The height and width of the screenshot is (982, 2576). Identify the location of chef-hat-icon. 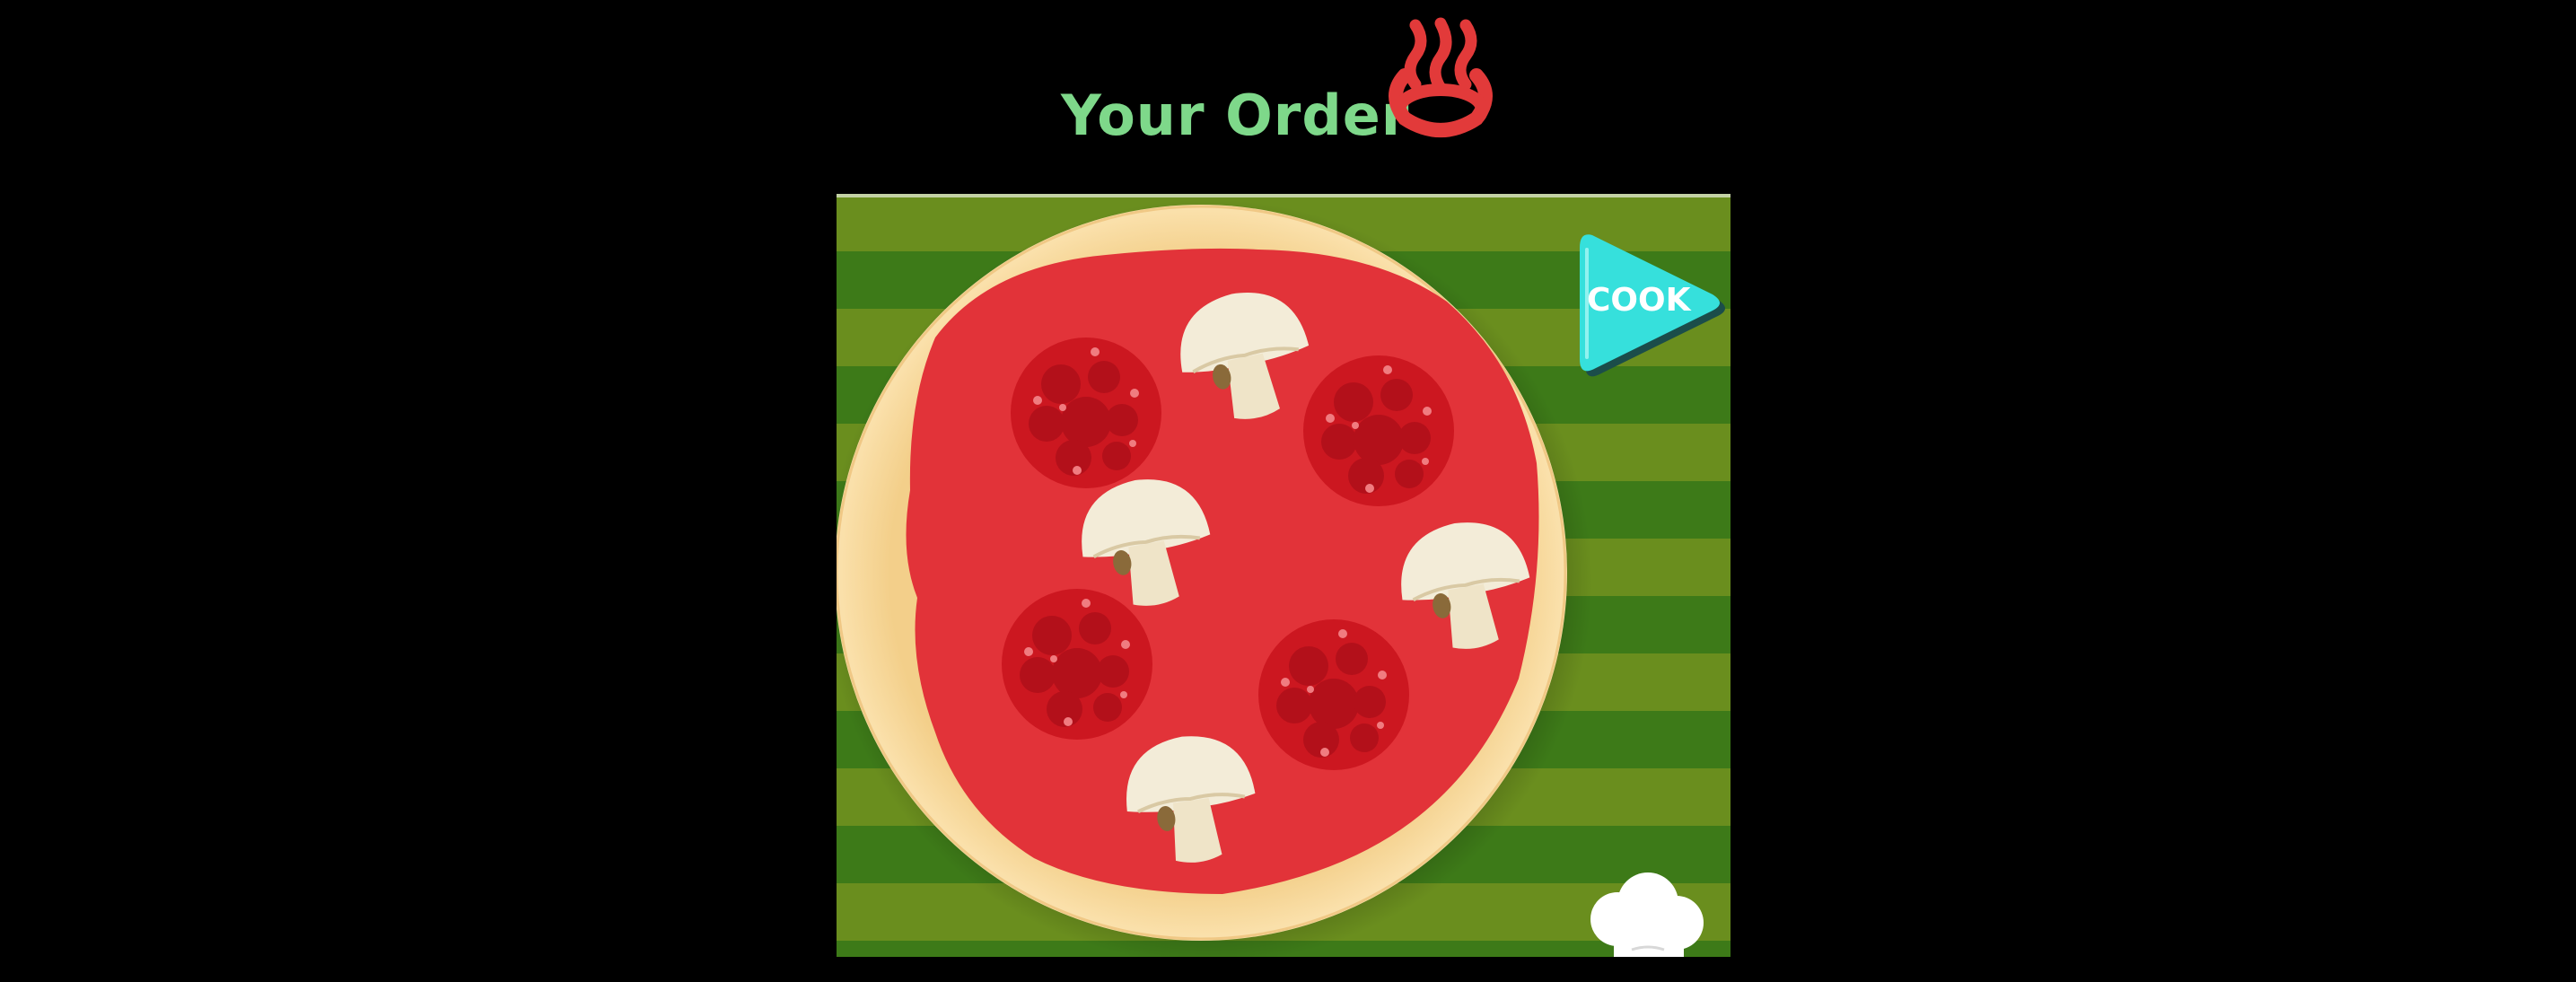
(1646, 914).